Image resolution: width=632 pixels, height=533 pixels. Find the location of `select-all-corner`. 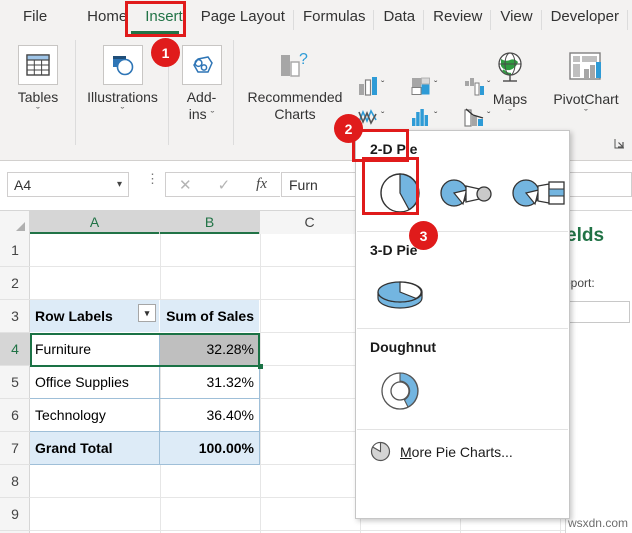

select-all-corner is located at coordinates (15, 222).